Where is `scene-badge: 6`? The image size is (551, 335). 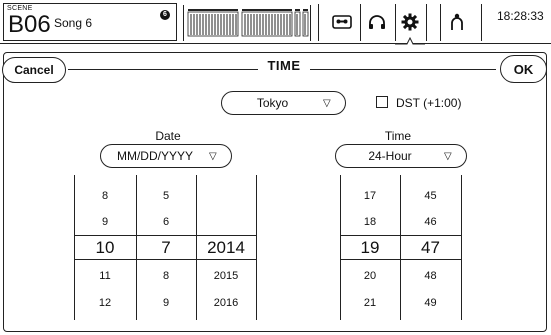 scene-badge: 6 is located at coordinates (165, 15).